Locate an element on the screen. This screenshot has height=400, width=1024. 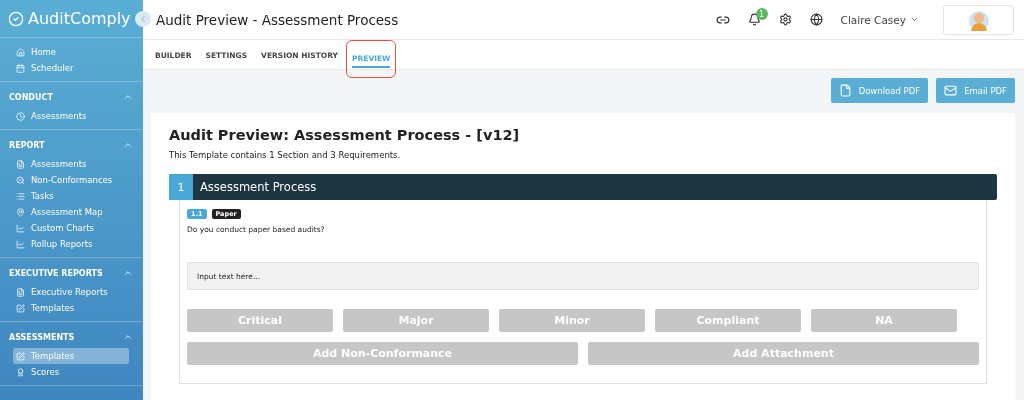
user-name: Claire Casey is located at coordinates (873, 19).